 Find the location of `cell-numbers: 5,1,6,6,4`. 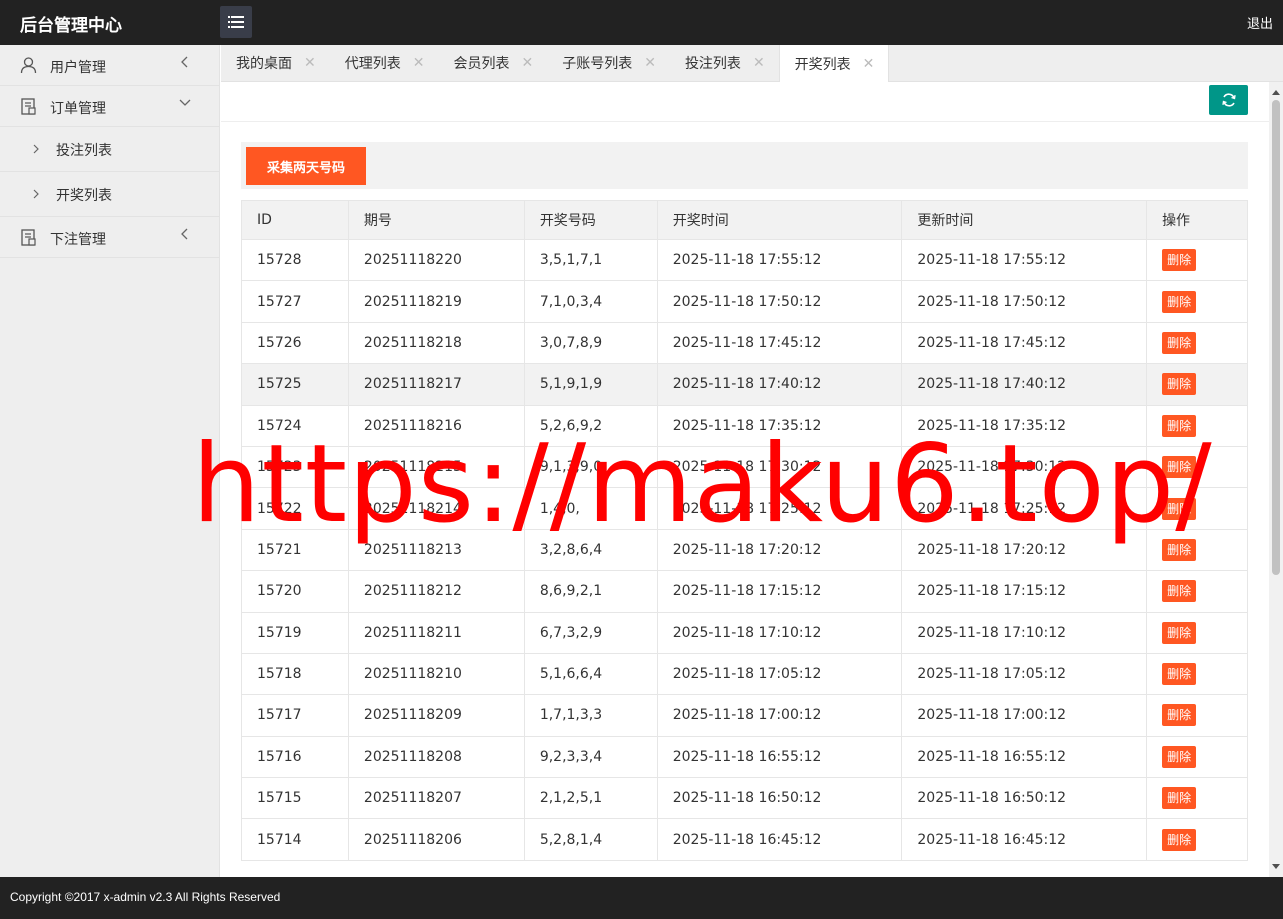

cell-numbers: 5,1,6,6,4 is located at coordinates (590, 674).